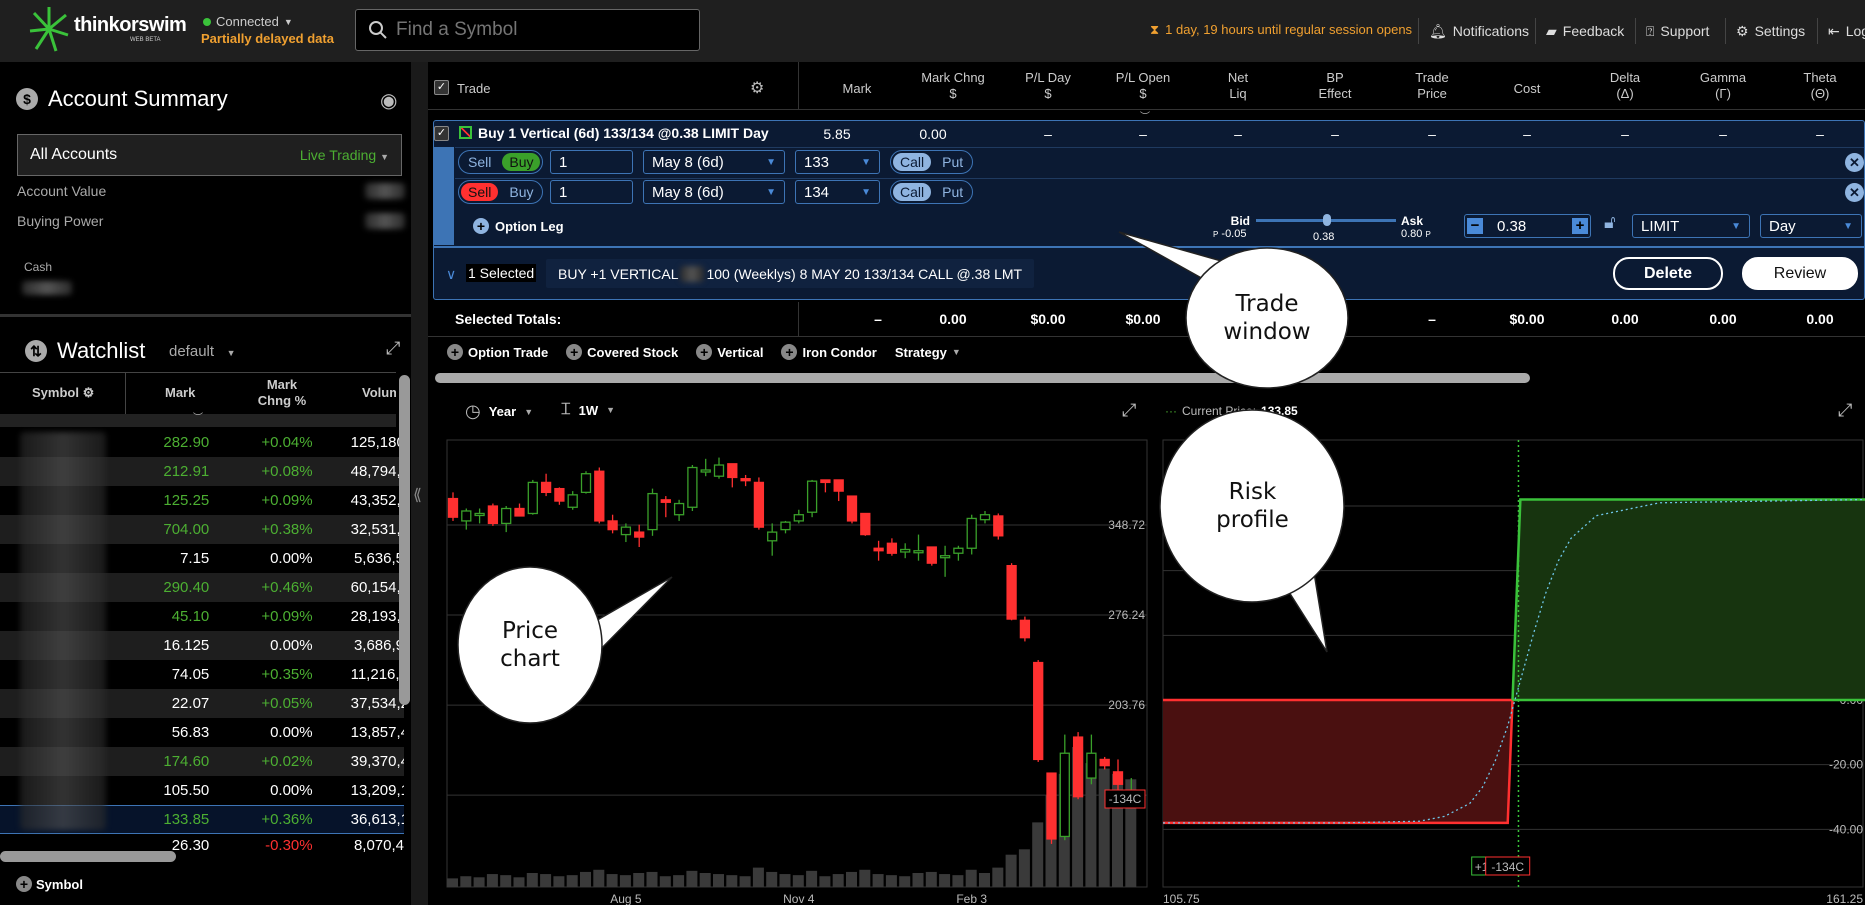 The height and width of the screenshot is (905, 1865). Describe the element at coordinates (202, 351) in the screenshot. I see `watchlist-selector: default ▼` at that location.